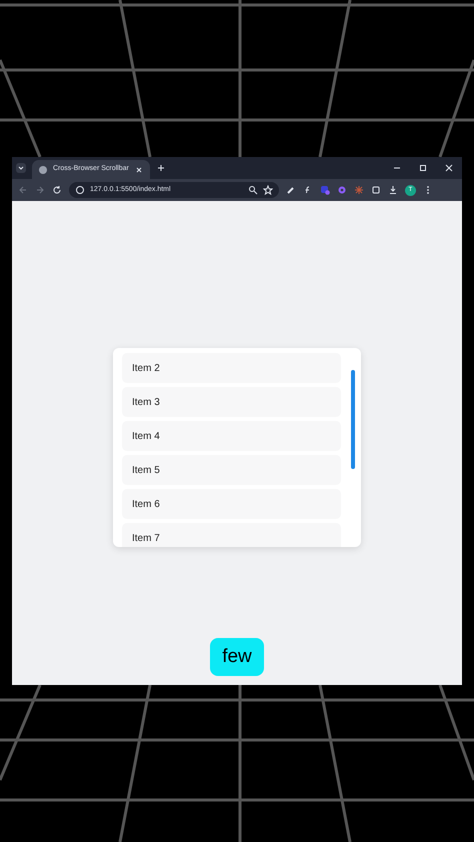 The height and width of the screenshot is (842, 474). I want to click on tab-list-icon, so click(21, 168).